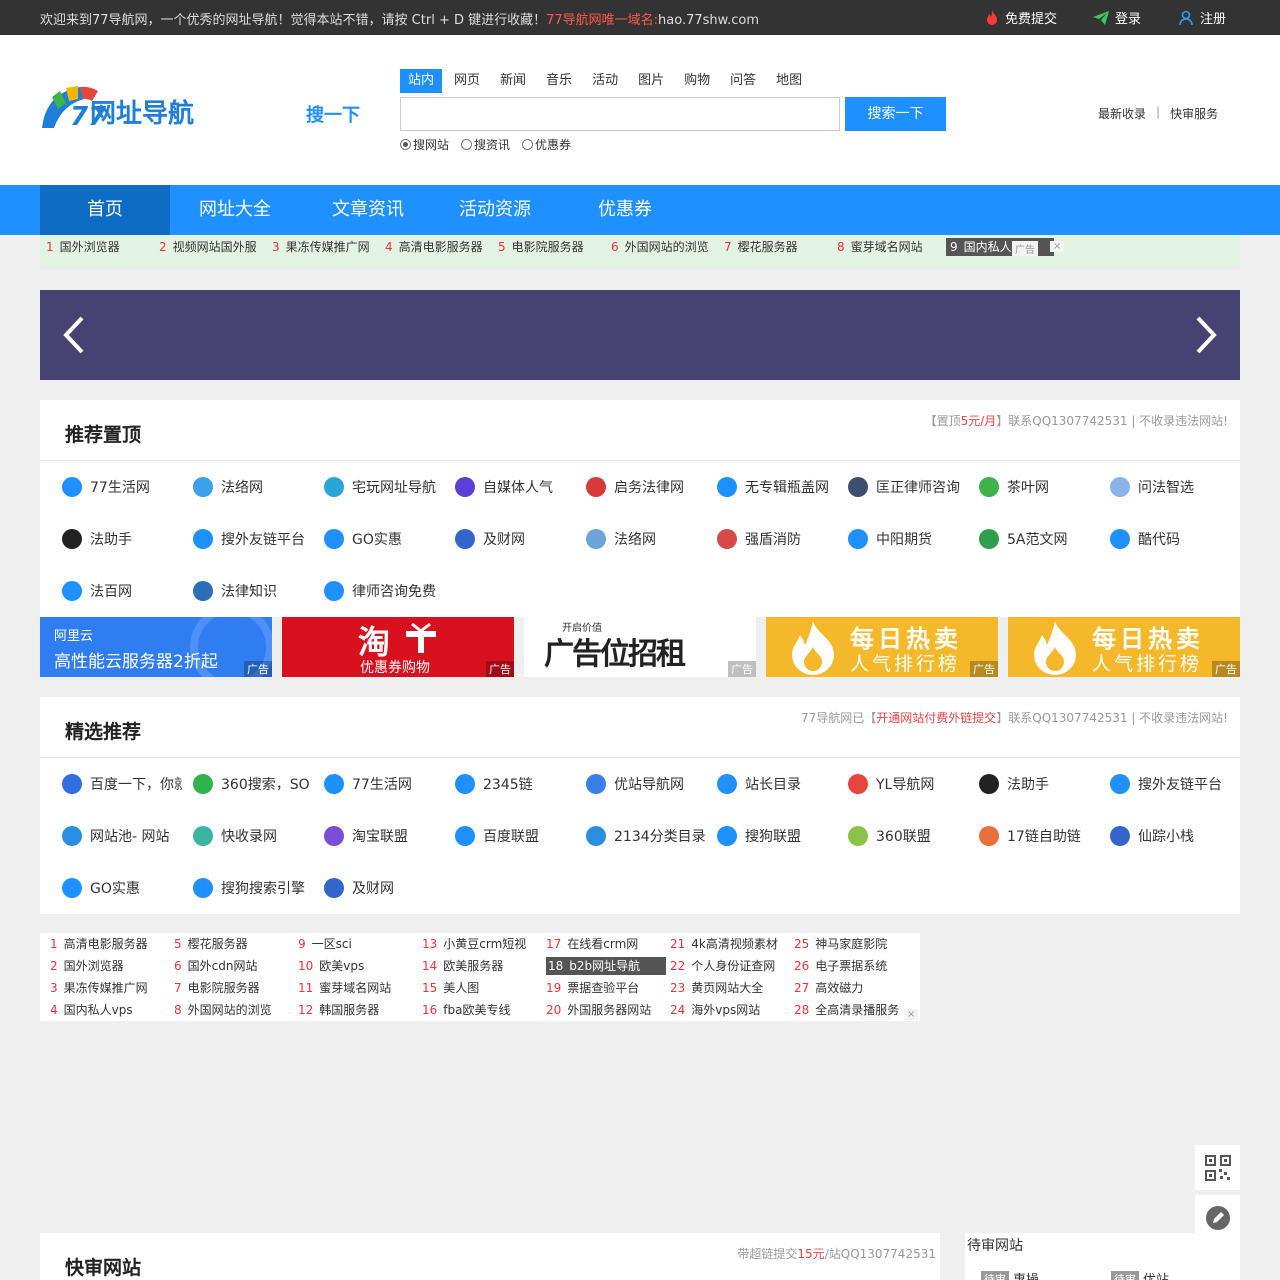 Image resolution: width=1280 pixels, height=1280 pixels. Describe the element at coordinates (398, 647) in the screenshot. I see `ad-taobao: 淘 优惠券购物 广告` at that location.